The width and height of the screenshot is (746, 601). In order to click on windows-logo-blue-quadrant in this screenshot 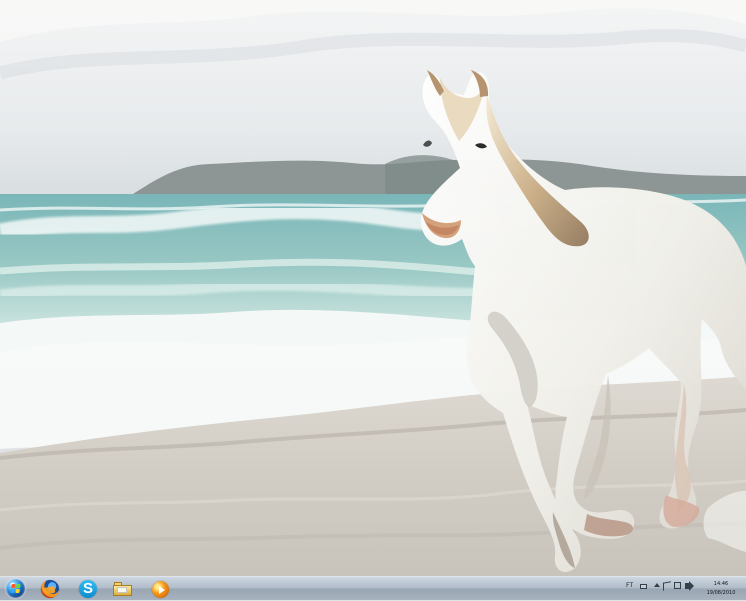, I will do `click(12, 591)`.